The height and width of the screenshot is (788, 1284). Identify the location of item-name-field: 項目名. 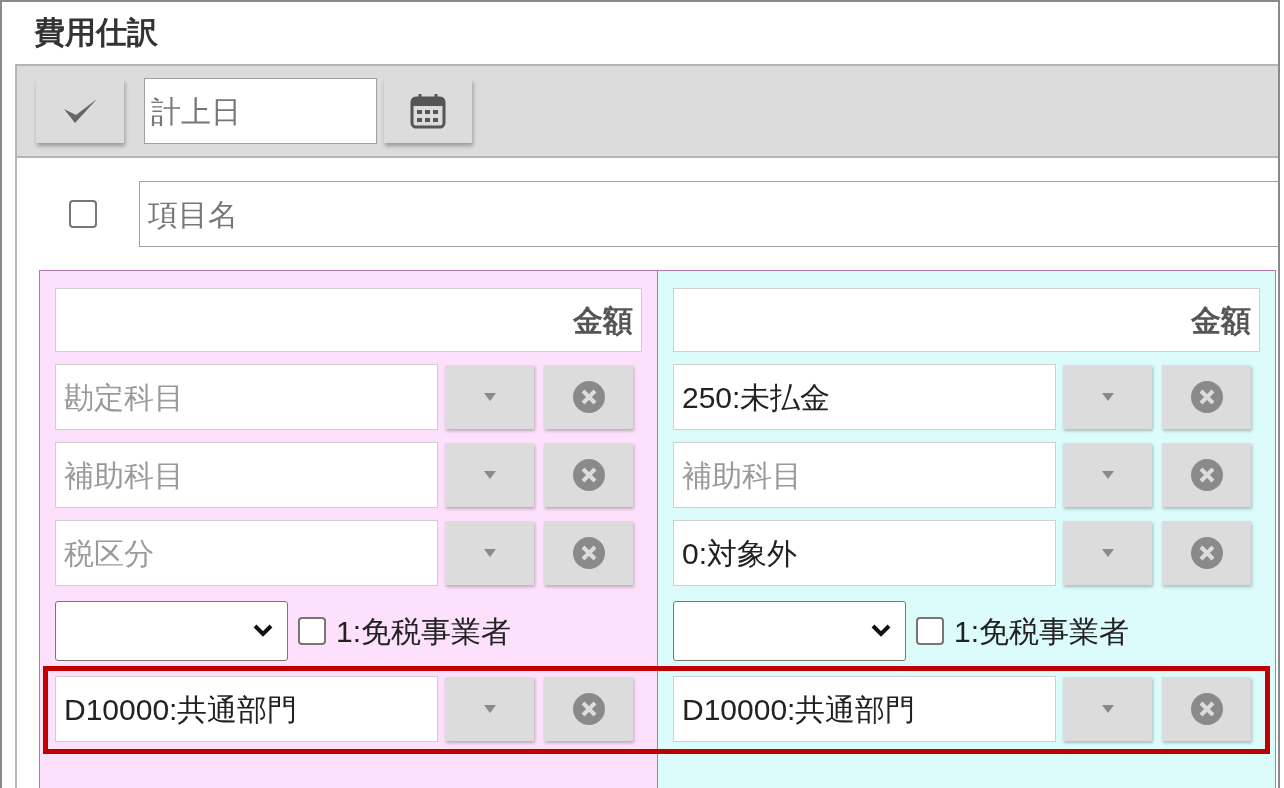
(708, 214).